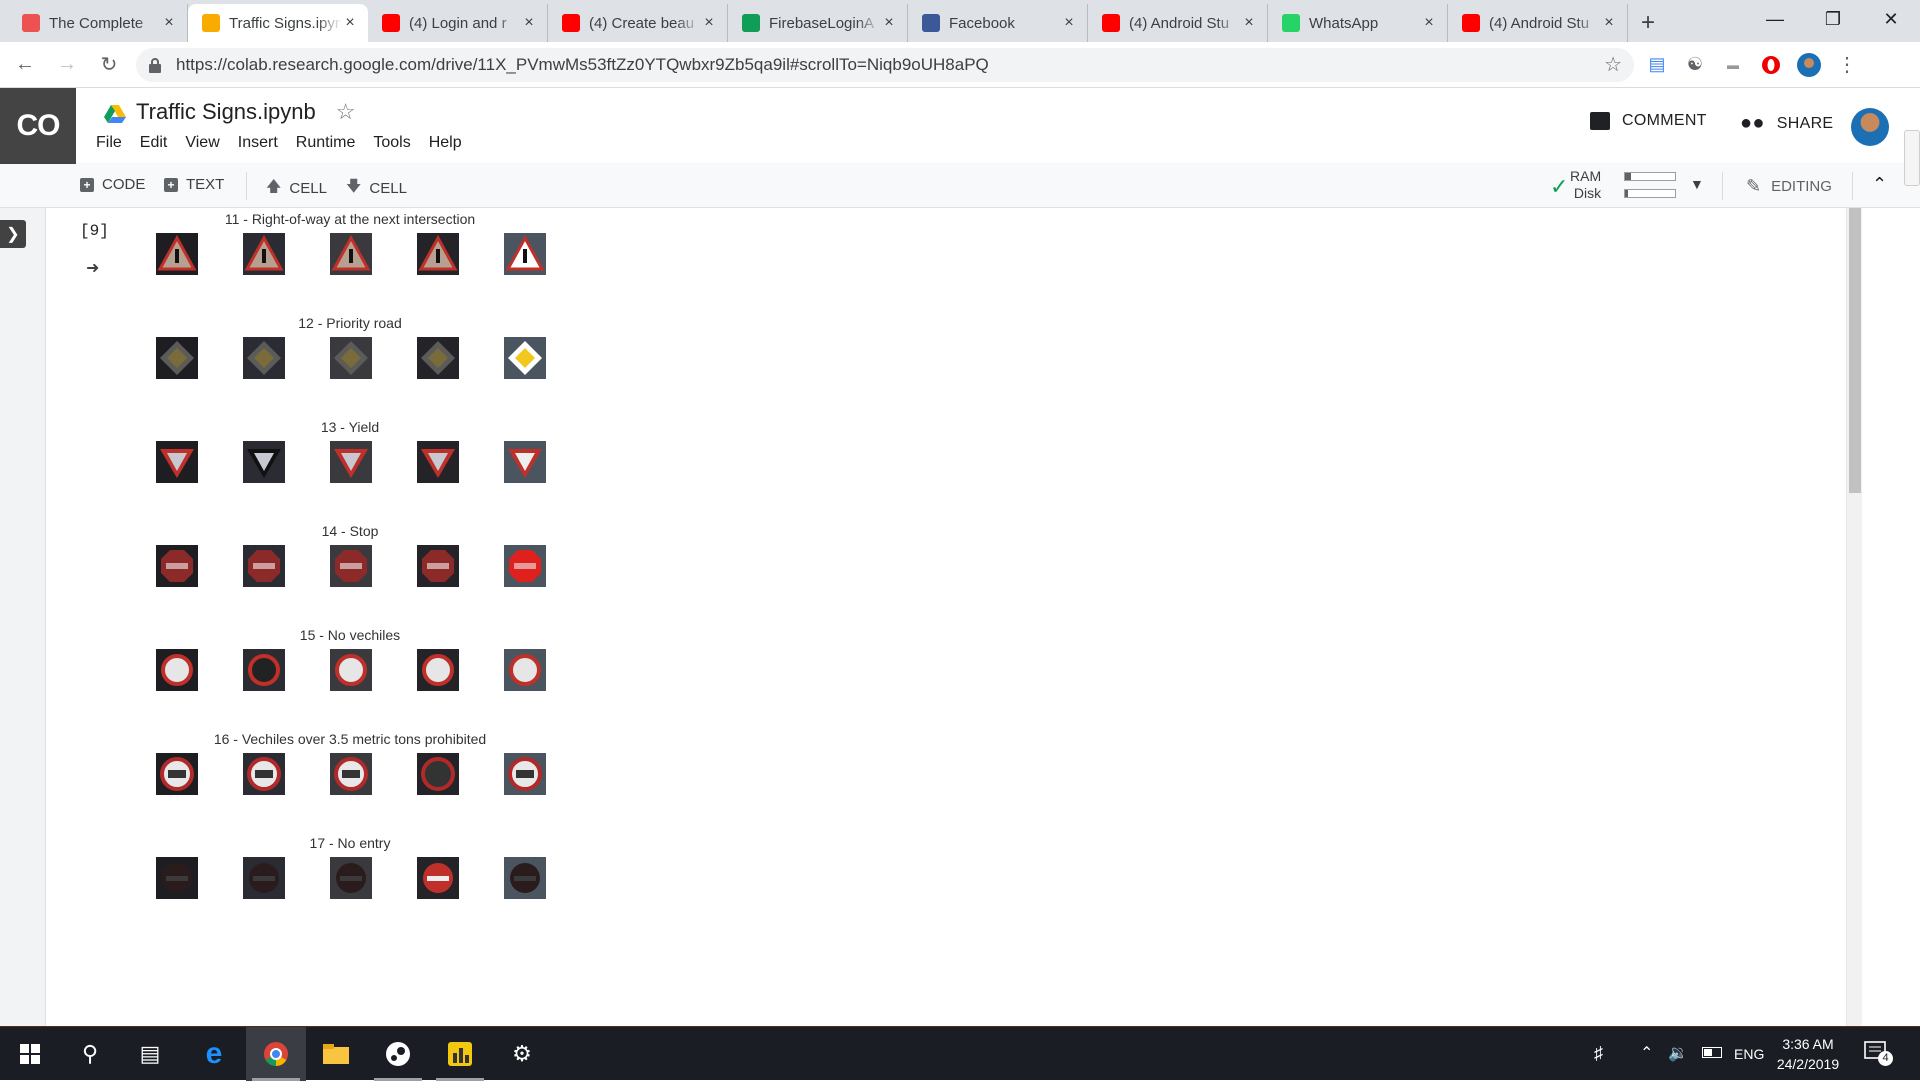 The image size is (1920, 1081). Describe the element at coordinates (38, 126) in the screenshot. I see `colab-logo: CO` at that location.